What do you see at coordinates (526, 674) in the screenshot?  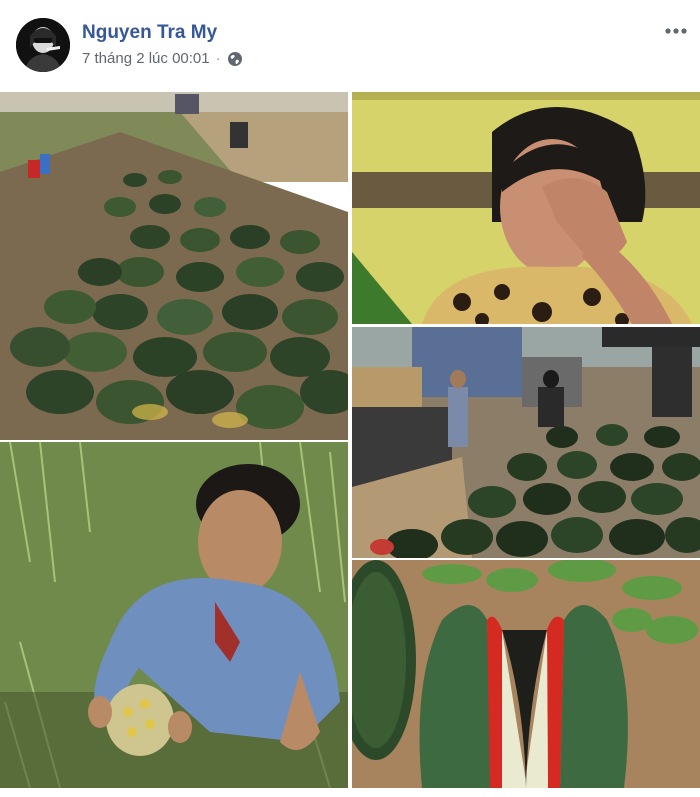 I see `photo-watermelon-split` at bounding box center [526, 674].